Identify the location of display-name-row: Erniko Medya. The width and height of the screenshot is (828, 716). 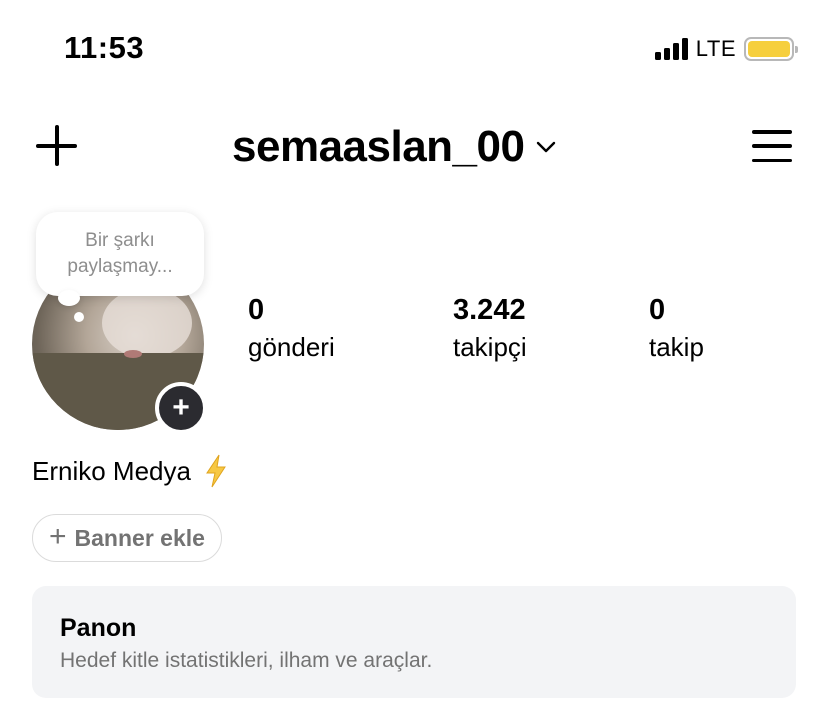
(130, 471).